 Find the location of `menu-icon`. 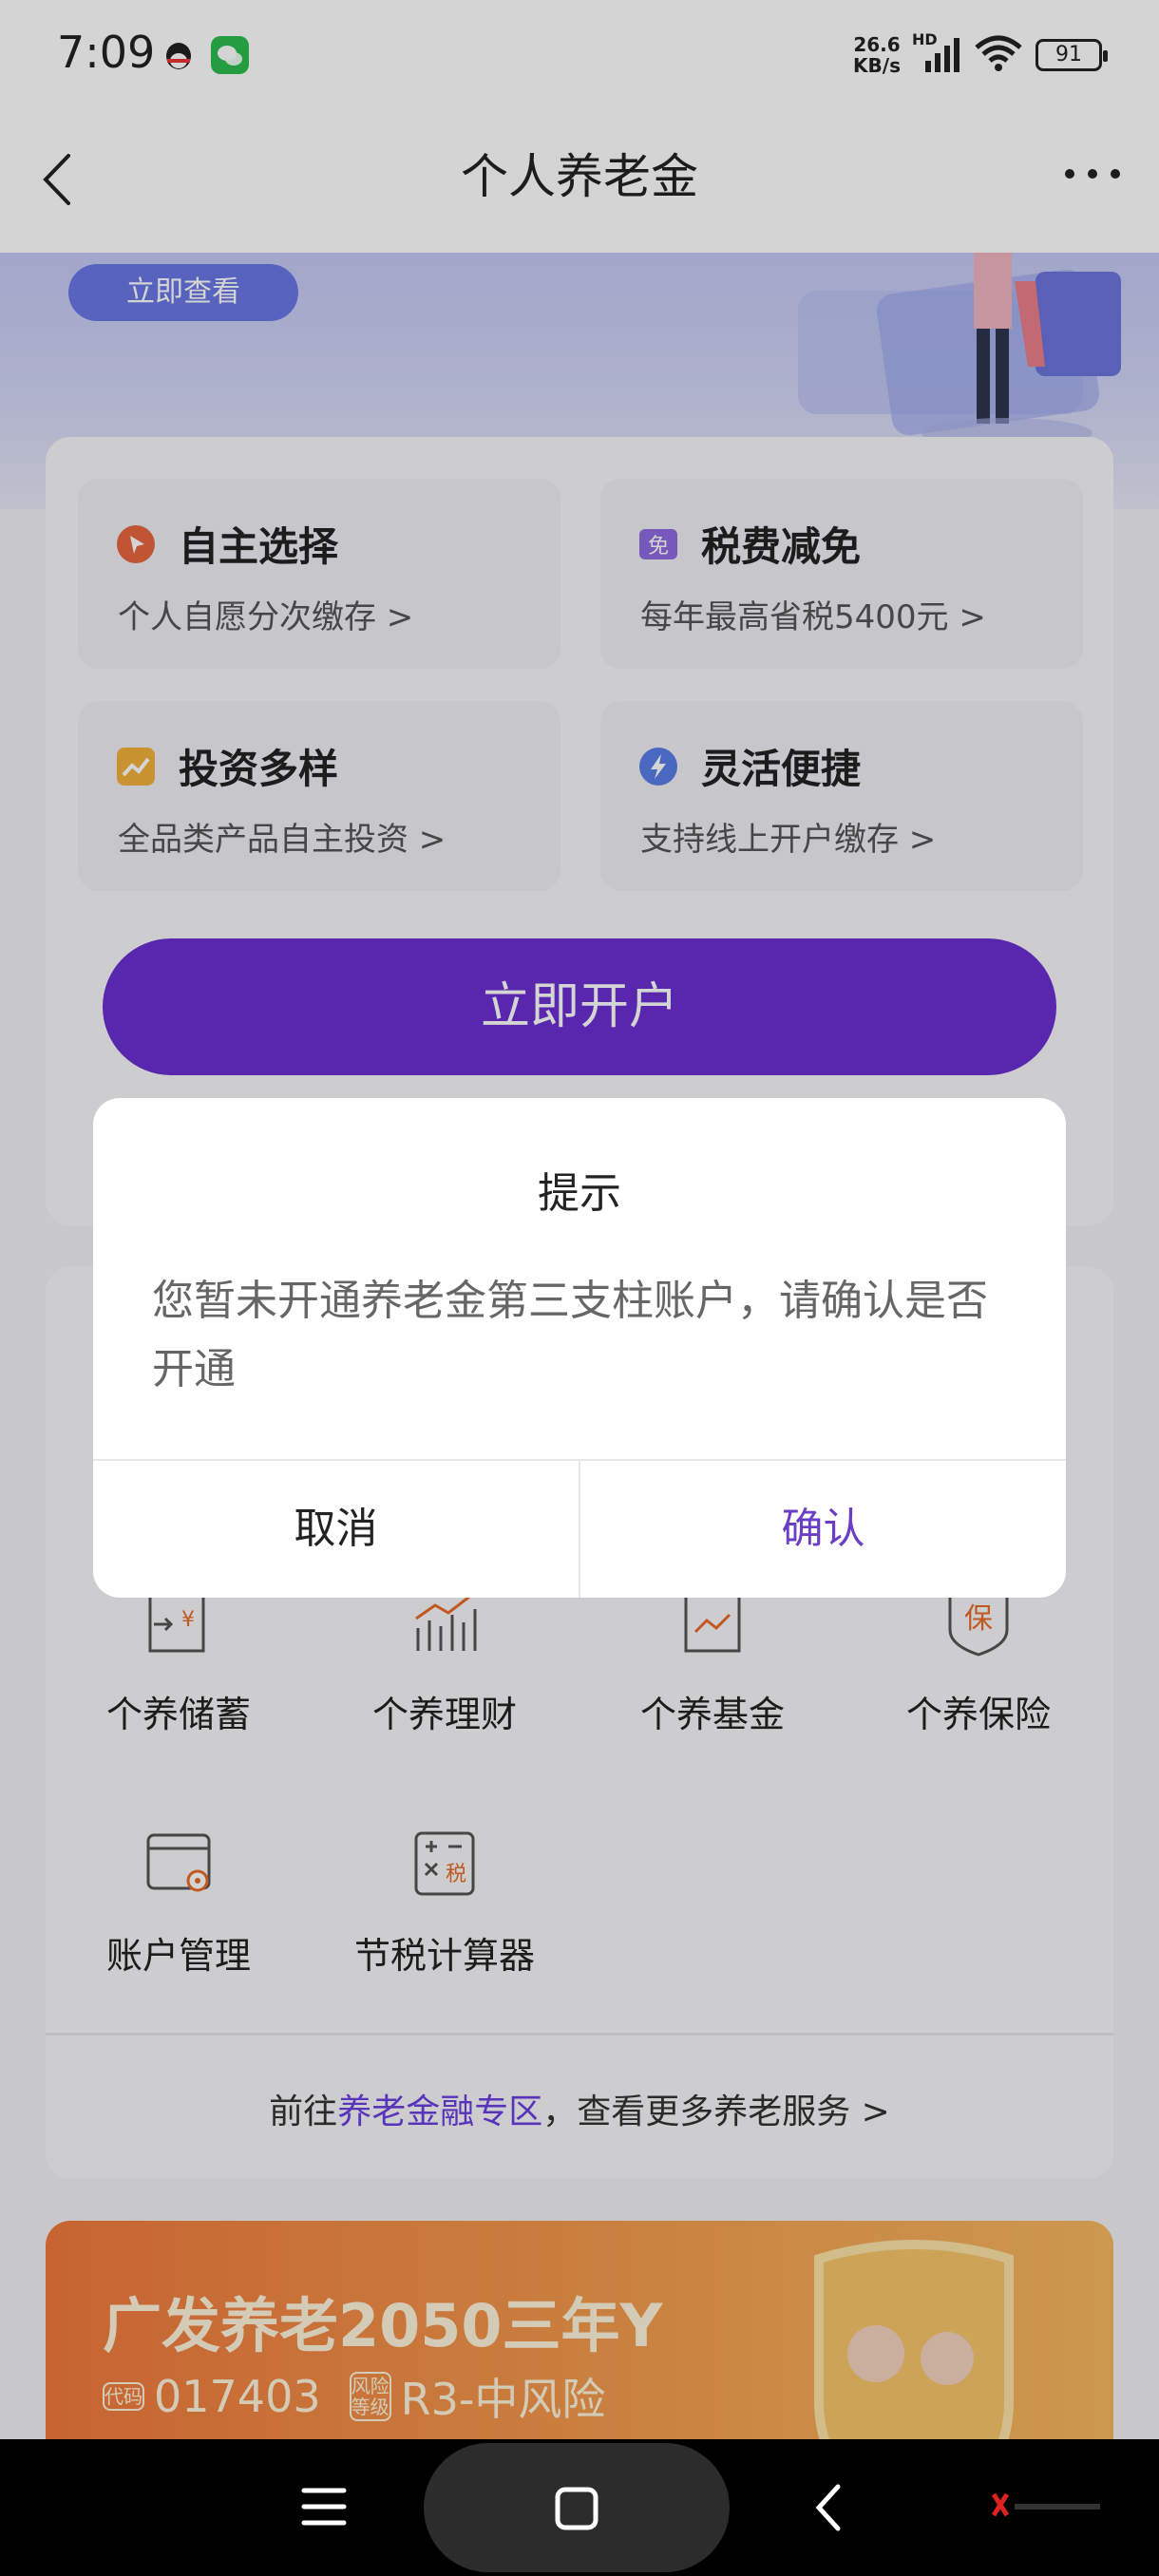

menu-icon is located at coordinates (324, 2507).